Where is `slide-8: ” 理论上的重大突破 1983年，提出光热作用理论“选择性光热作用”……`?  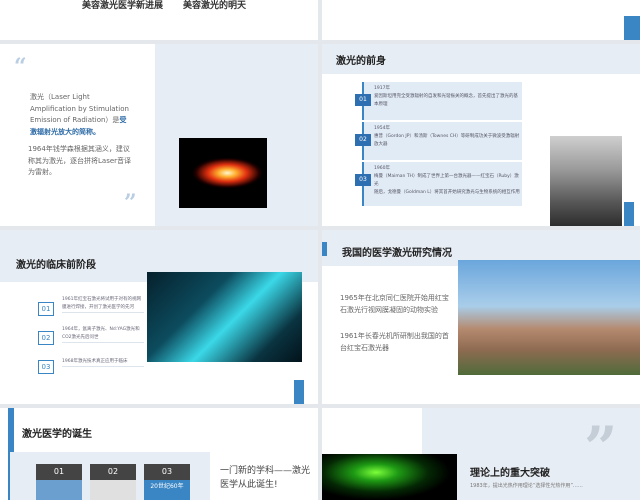
slide-8: ” 理论上的重大突破 1983年，提出光热作用理论“选择性光热作用”…… is located at coordinates (481, 454).